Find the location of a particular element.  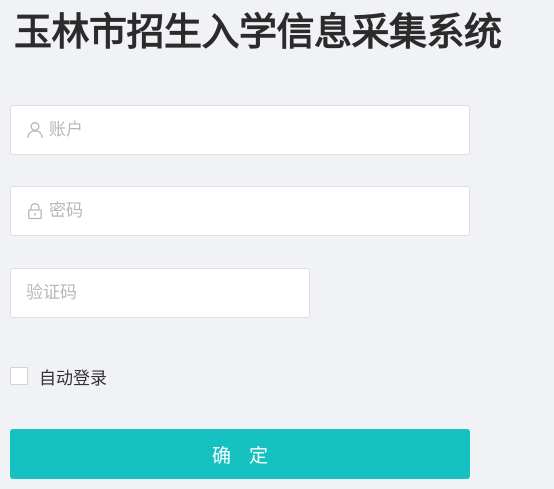

page-title: 玉林市招生入学信息采集系统 is located at coordinates (258, 32).